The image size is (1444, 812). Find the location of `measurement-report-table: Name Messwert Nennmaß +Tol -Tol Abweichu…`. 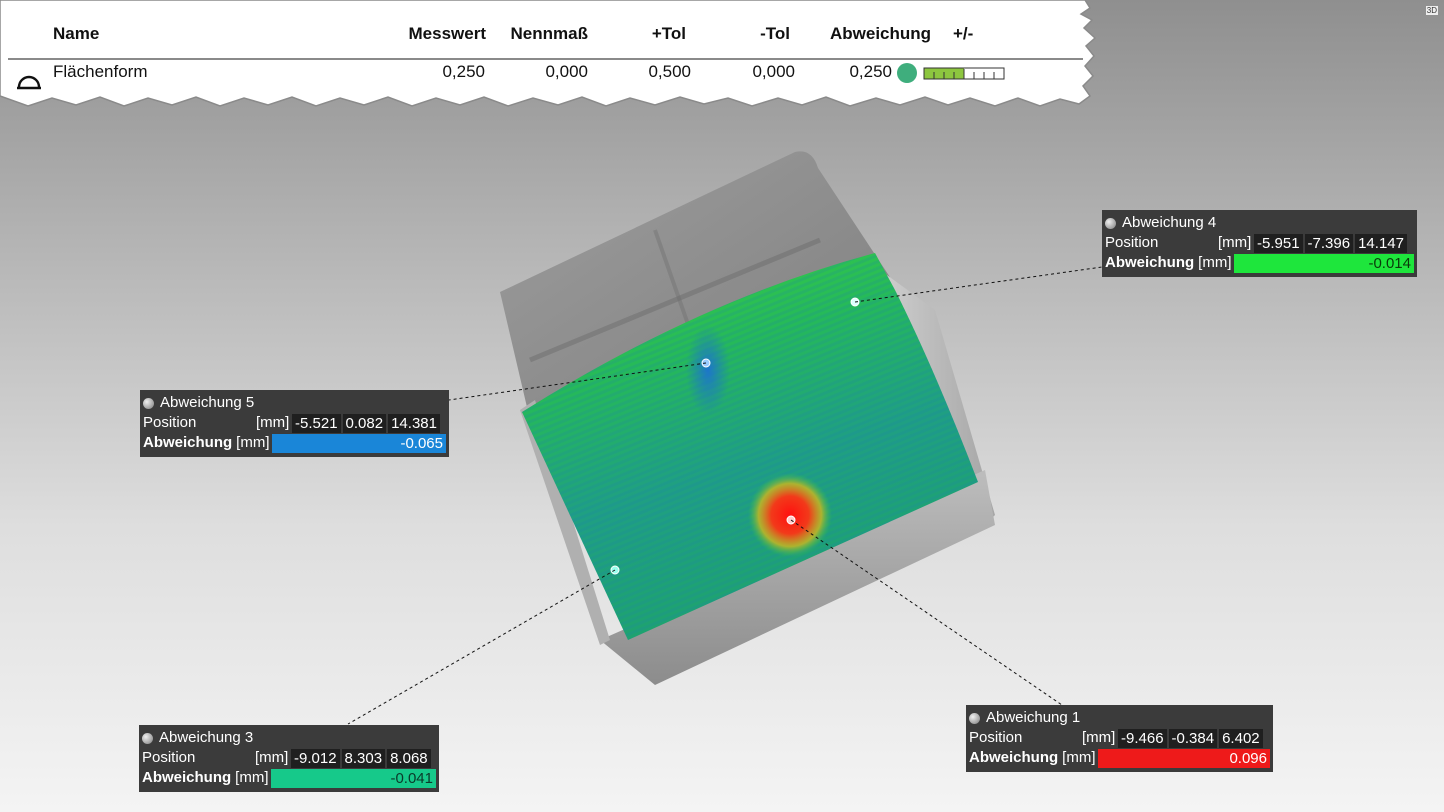

measurement-report-table: Name Messwert Nennmaß +Tol -Tol Abweichu… is located at coordinates (550, 56).